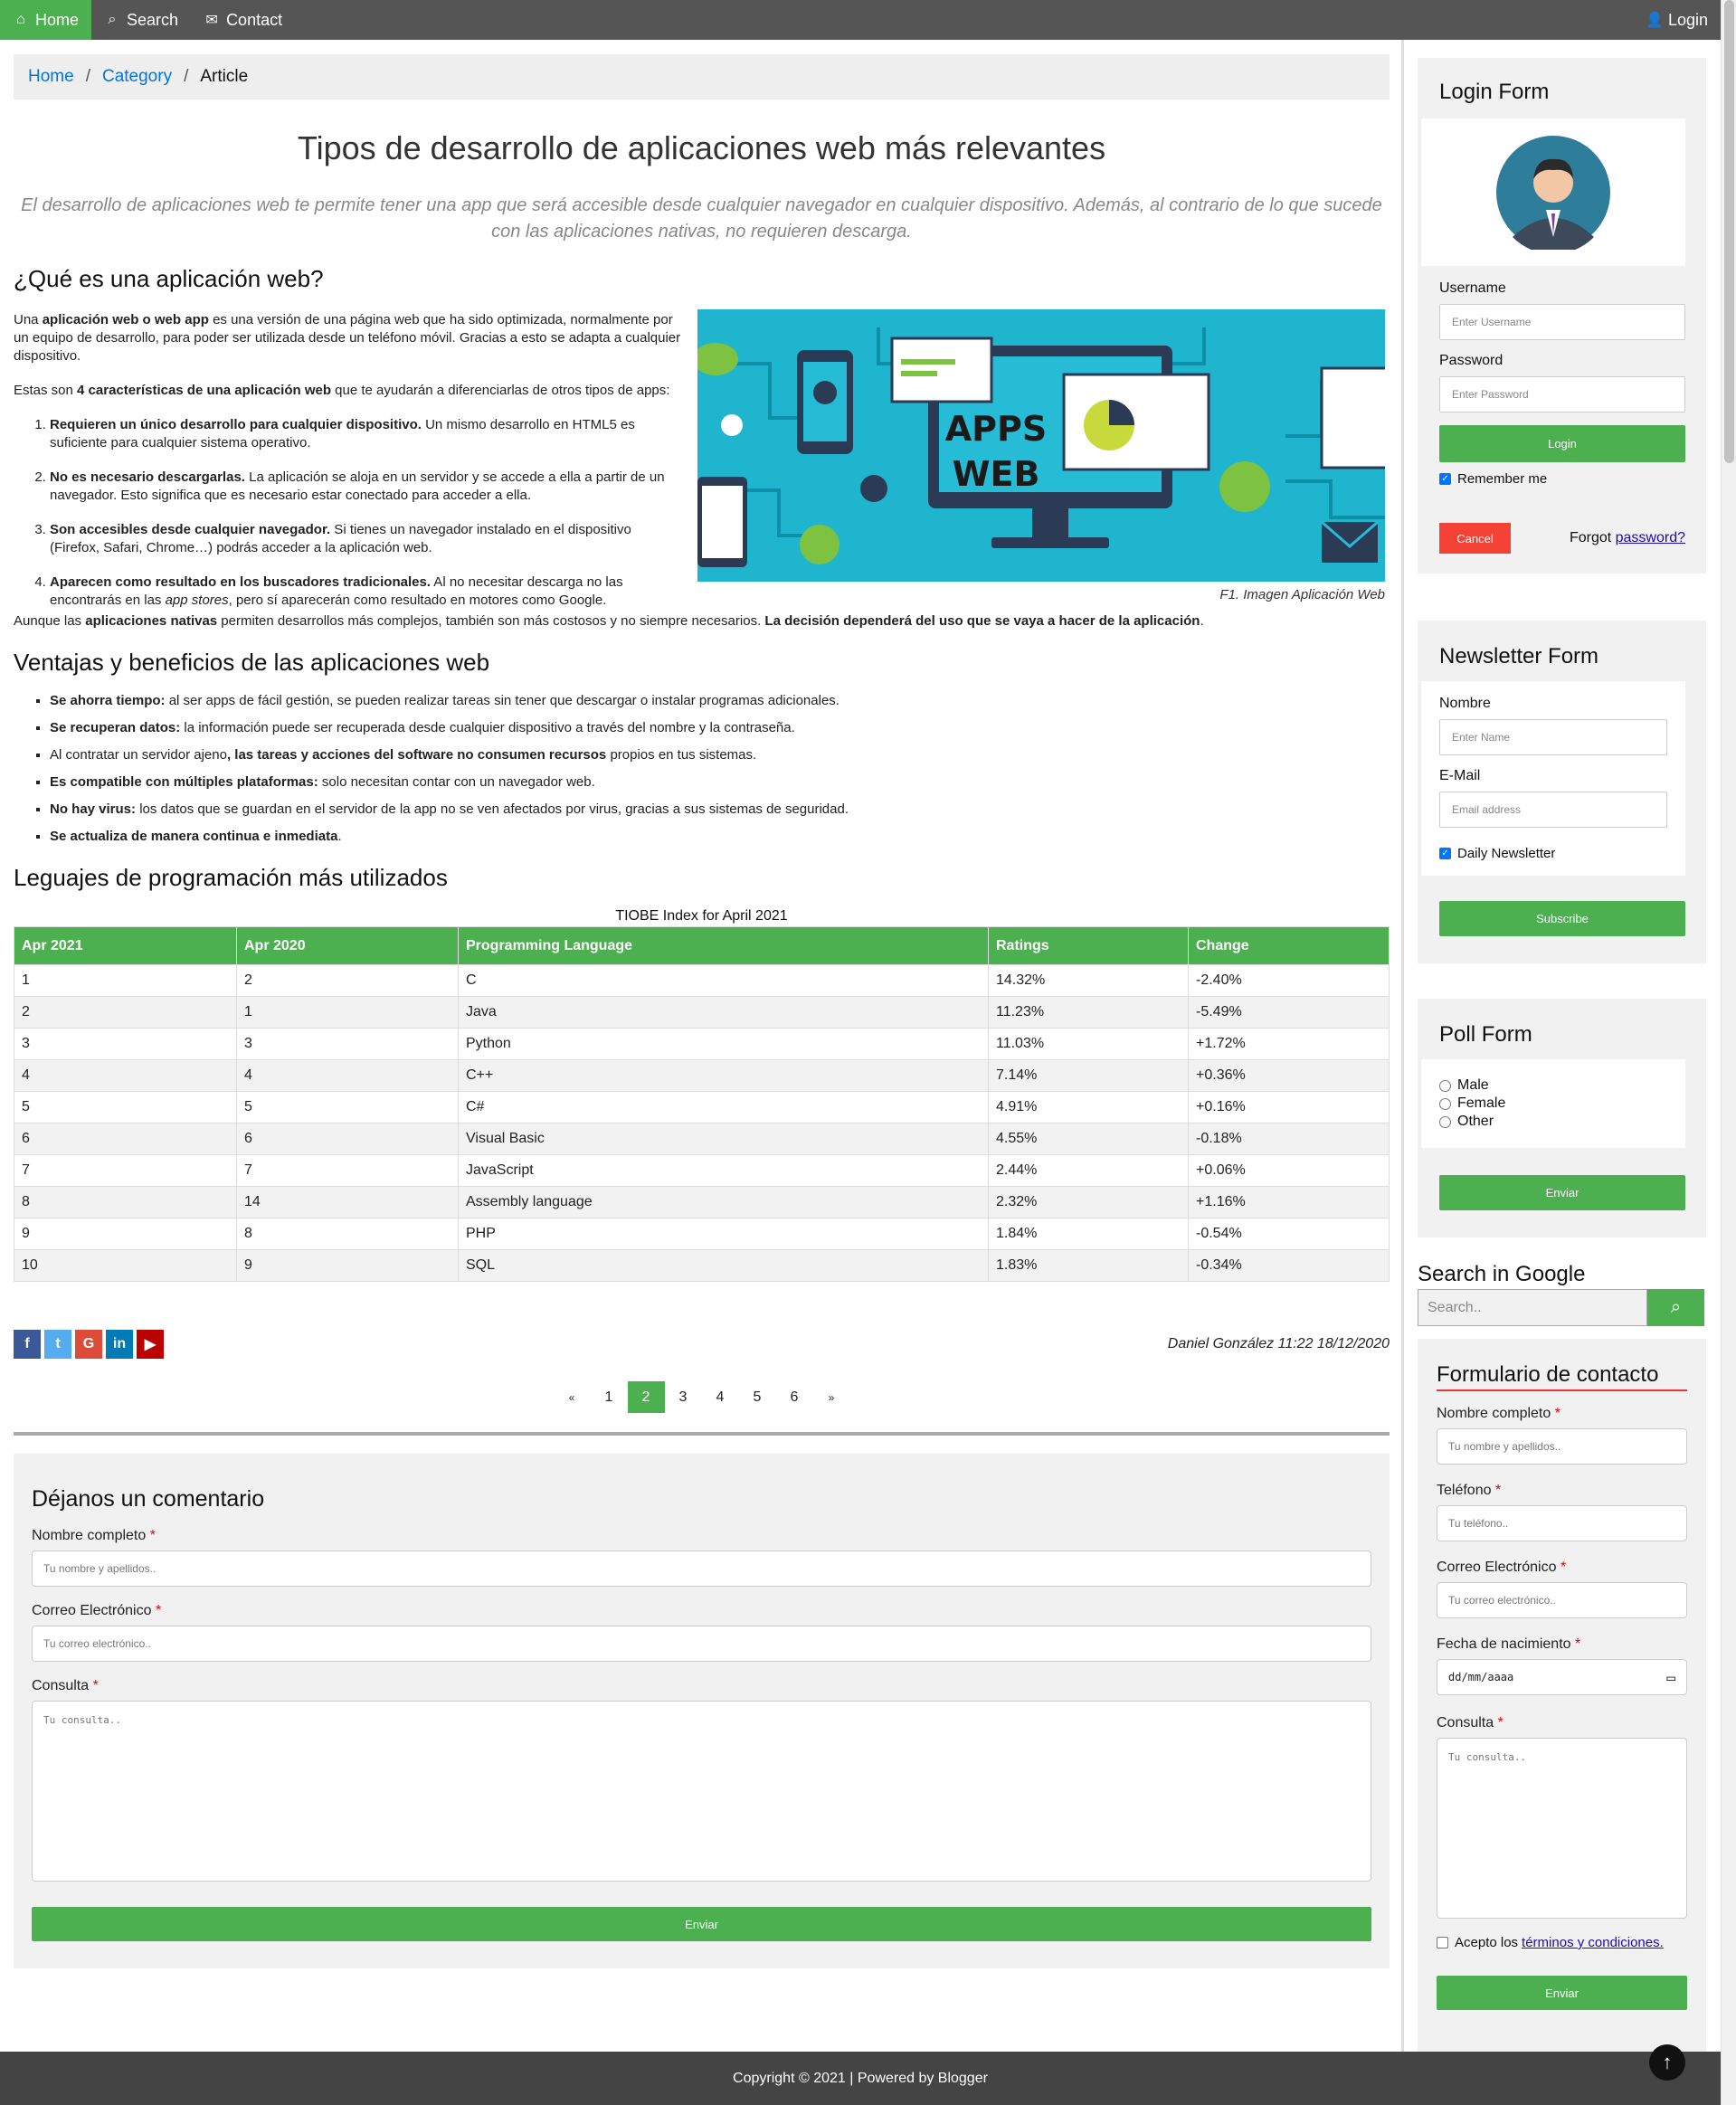  Describe the element at coordinates (1562, 1446) in the screenshot. I see `contact-name-input: Tu nombre y apellidos..` at that location.